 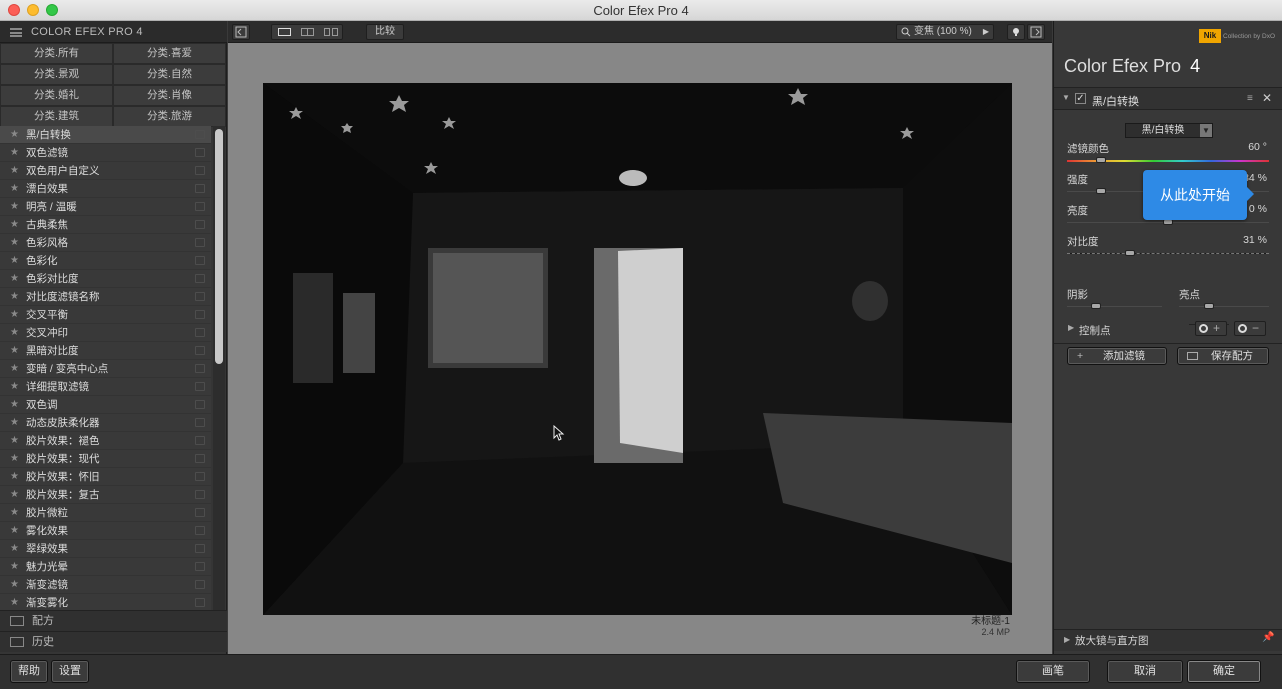 What do you see at coordinates (105, 423) in the screenshot?
I see `filter-list-item: ★ 动态皮肤柔化器` at bounding box center [105, 423].